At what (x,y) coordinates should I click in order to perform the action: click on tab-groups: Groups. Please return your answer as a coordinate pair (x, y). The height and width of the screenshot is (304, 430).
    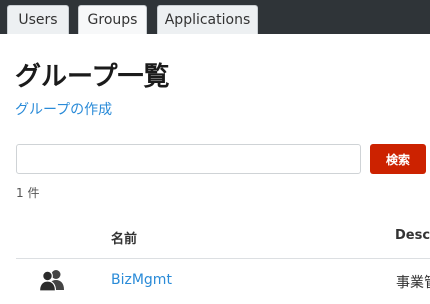
    Looking at the image, I should click on (112, 19).